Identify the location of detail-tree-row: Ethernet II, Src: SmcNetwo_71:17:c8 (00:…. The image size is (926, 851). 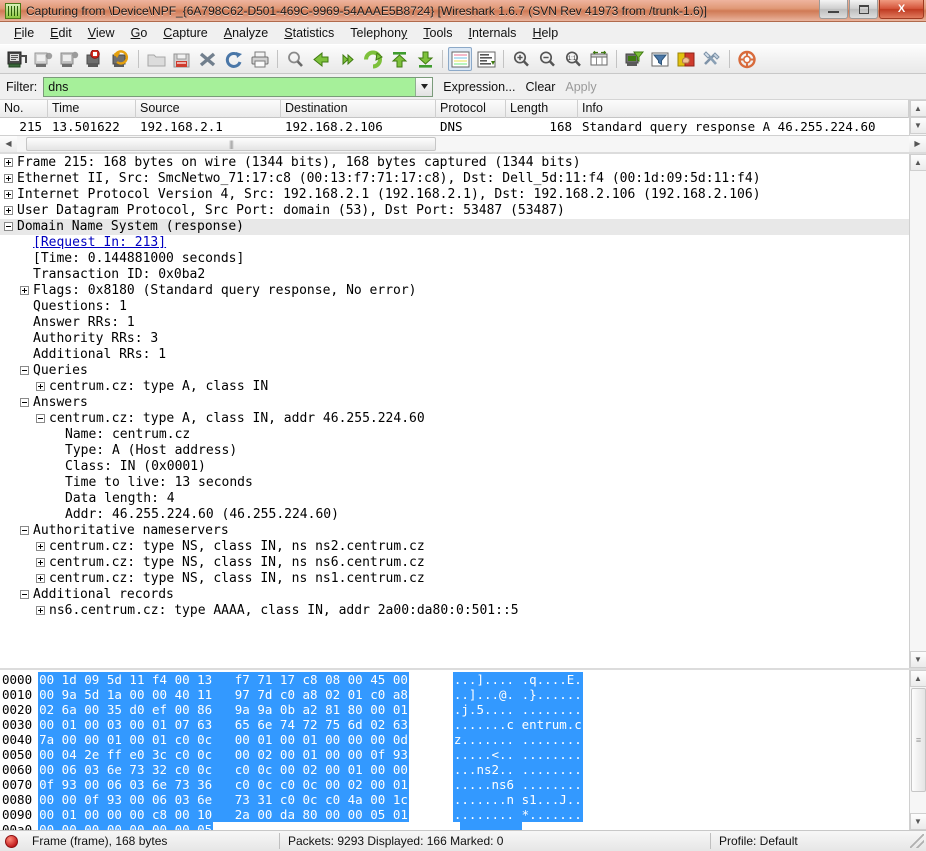
(454, 179).